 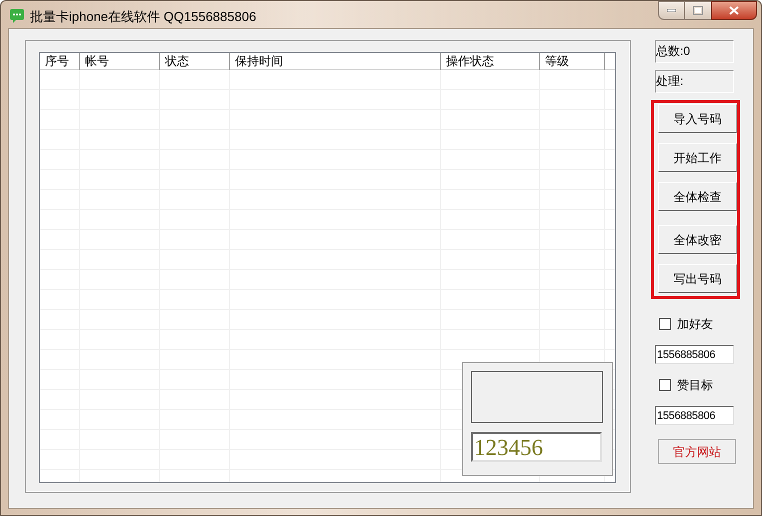 I want to click on stat-label: 总数:0, so click(x=694, y=51).